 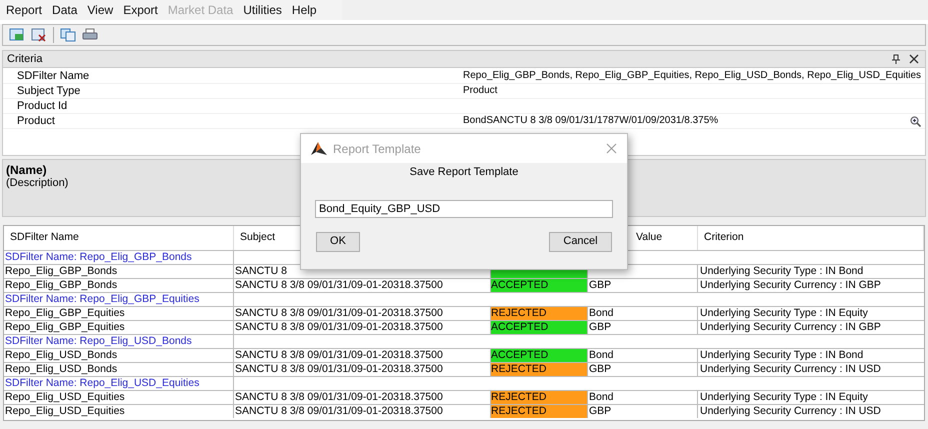 What do you see at coordinates (36, 121) in the screenshot?
I see `field-label: Product` at bounding box center [36, 121].